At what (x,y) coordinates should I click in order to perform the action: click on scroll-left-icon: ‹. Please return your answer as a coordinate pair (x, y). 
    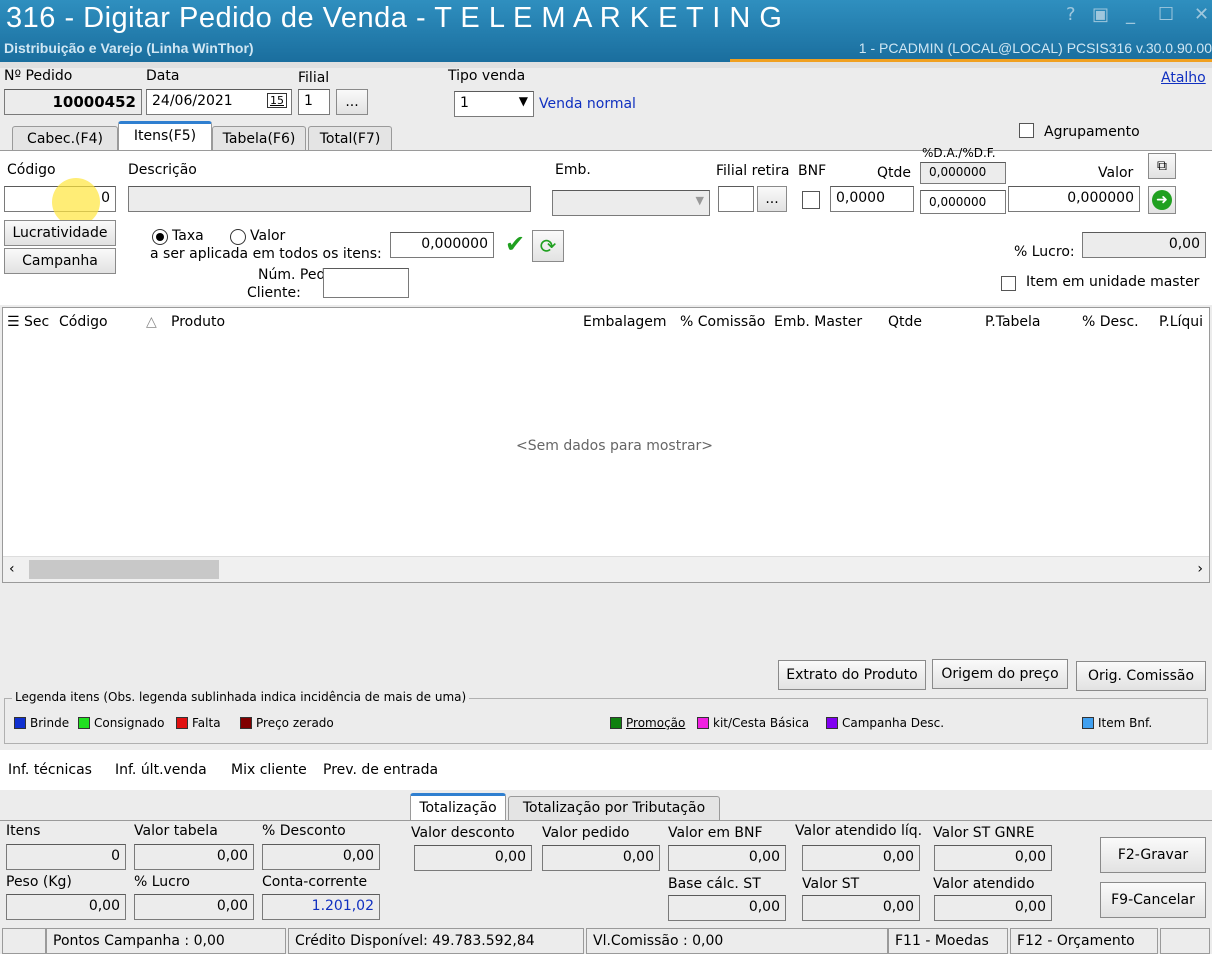
    Looking at the image, I should click on (12, 569).